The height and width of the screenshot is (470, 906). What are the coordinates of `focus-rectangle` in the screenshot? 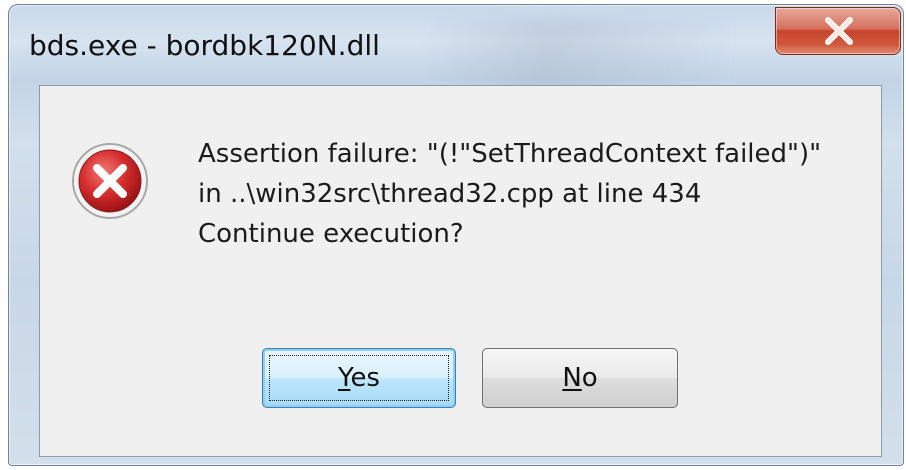 It's located at (359, 378).